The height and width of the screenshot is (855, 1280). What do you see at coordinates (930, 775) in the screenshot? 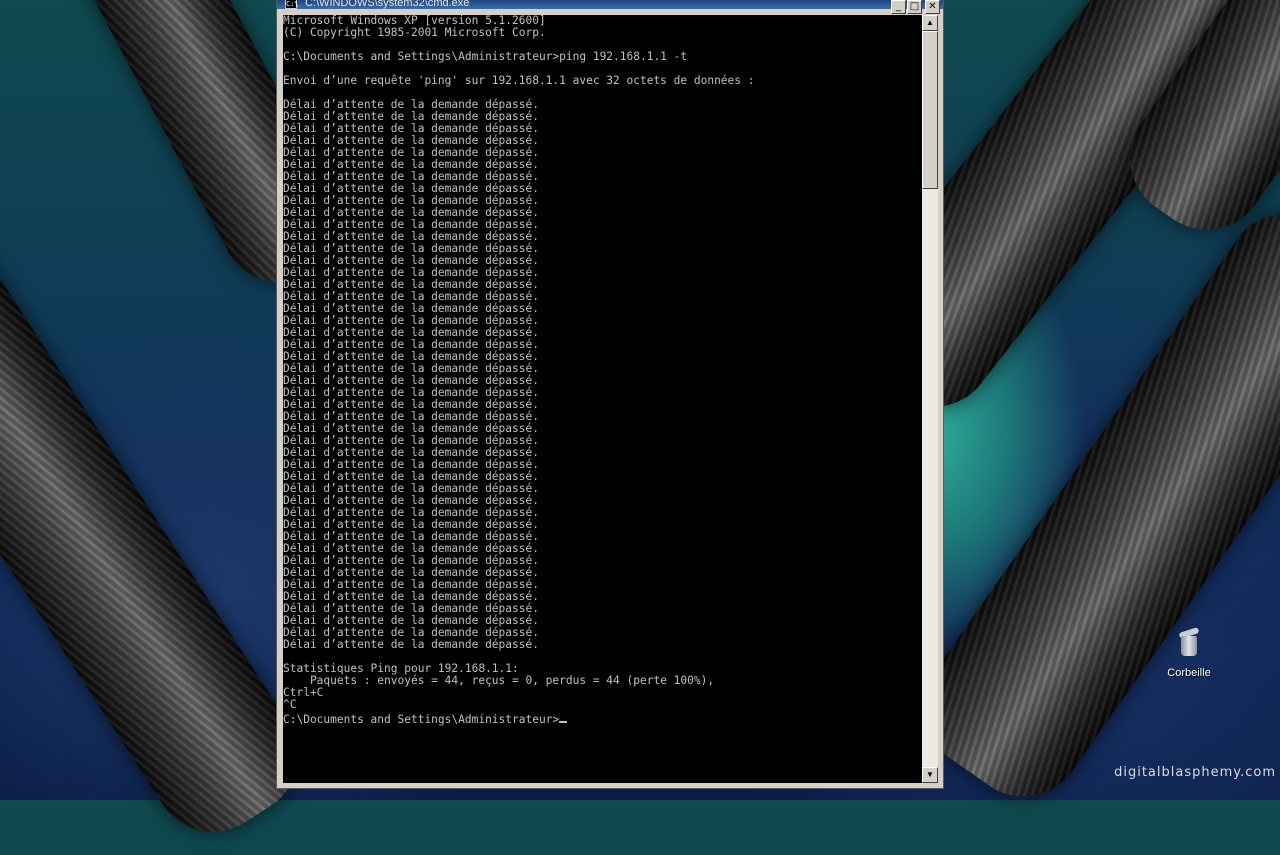
I see `scroll-down-button: ▼` at bounding box center [930, 775].